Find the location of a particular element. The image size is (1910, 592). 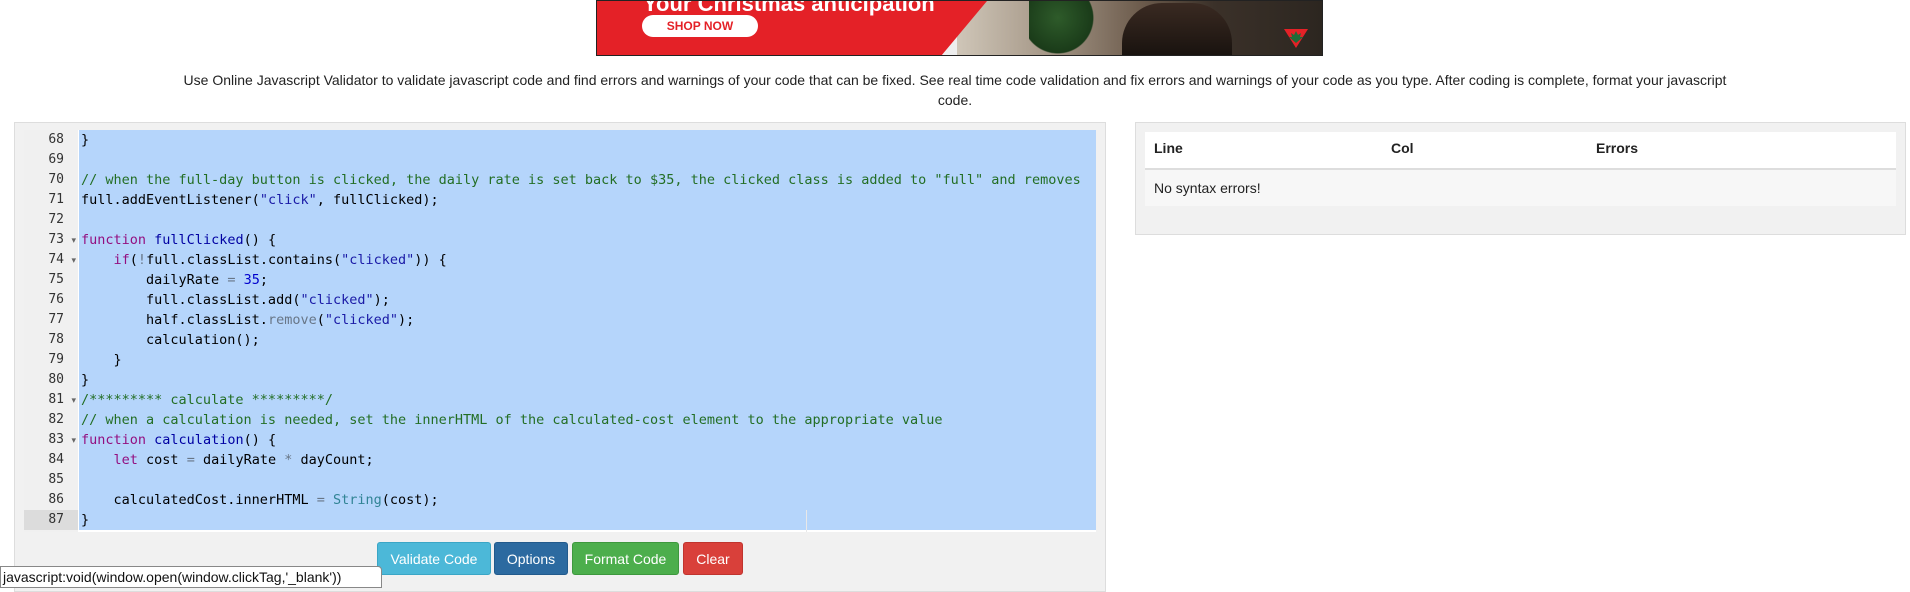

code-line-87: } is located at coordinates (587, 520).